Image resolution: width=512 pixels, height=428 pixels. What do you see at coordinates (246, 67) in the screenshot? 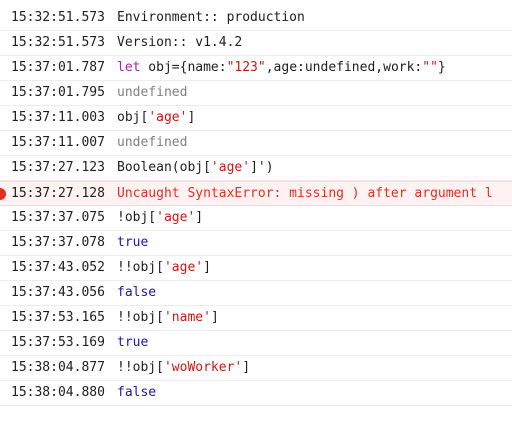
I see `message-token: "123"` at bounding box center [246, 67].